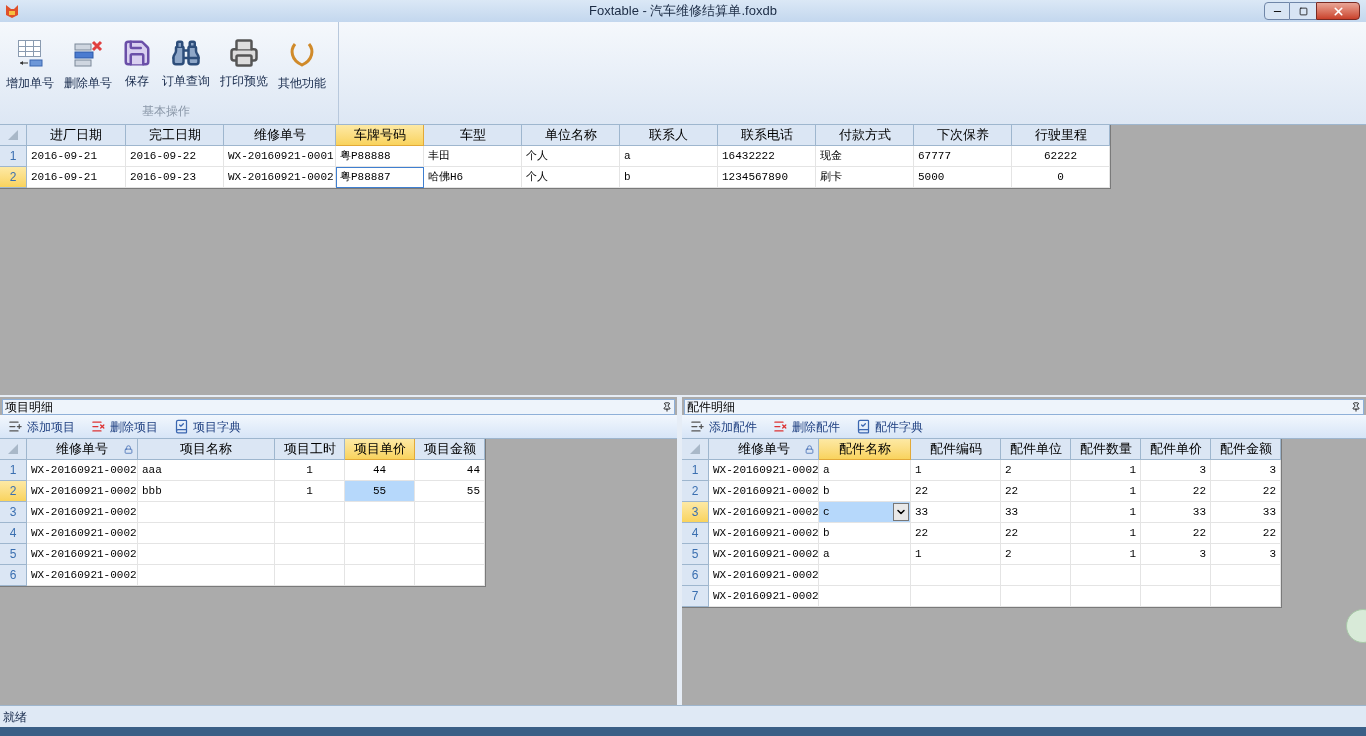 The image size is (1366, 736). What do you see at coordinates (831, 177) in the screenshot?
I see `cell-text: 刷卡` at bounding box center [831, 177].